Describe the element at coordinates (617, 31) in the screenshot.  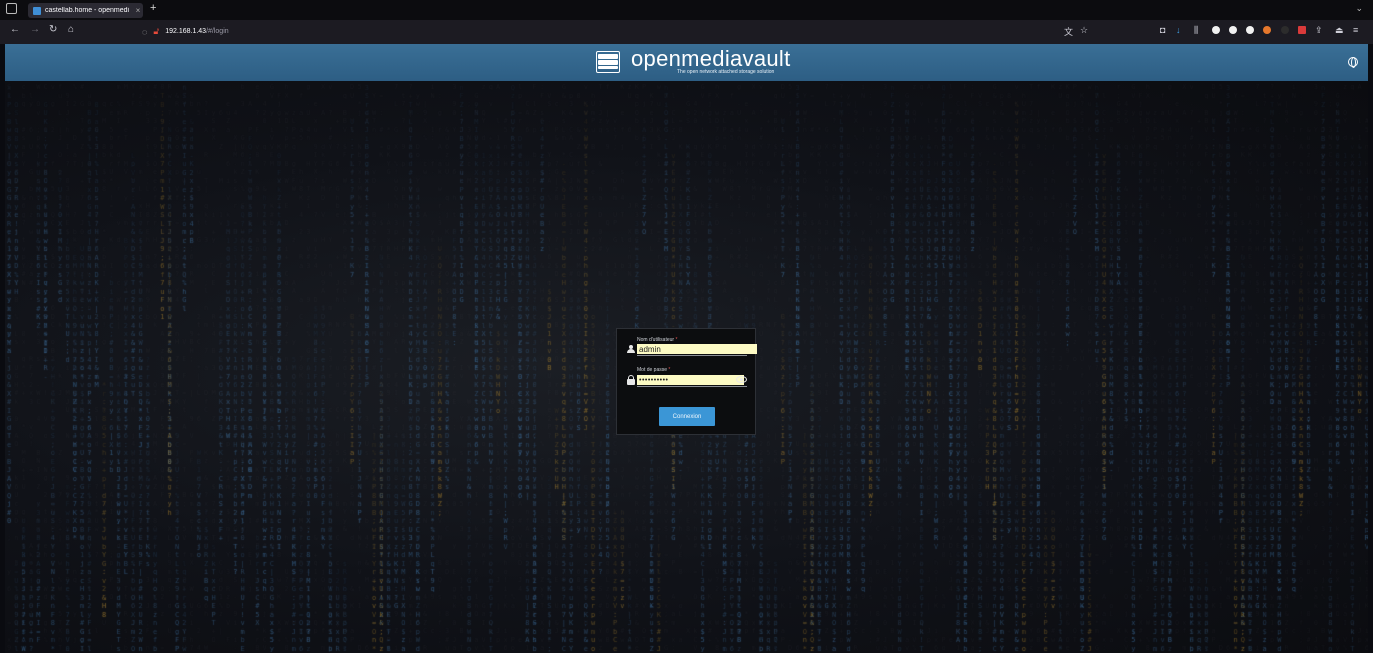
I see `url-bar: ◌ 🔓︎ 192.168.1.43 /#/login` at that location.